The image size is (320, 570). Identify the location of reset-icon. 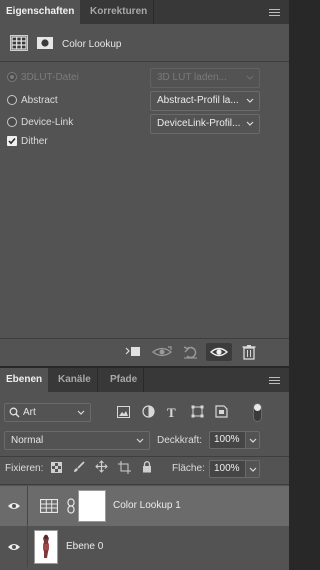
(191, 352).